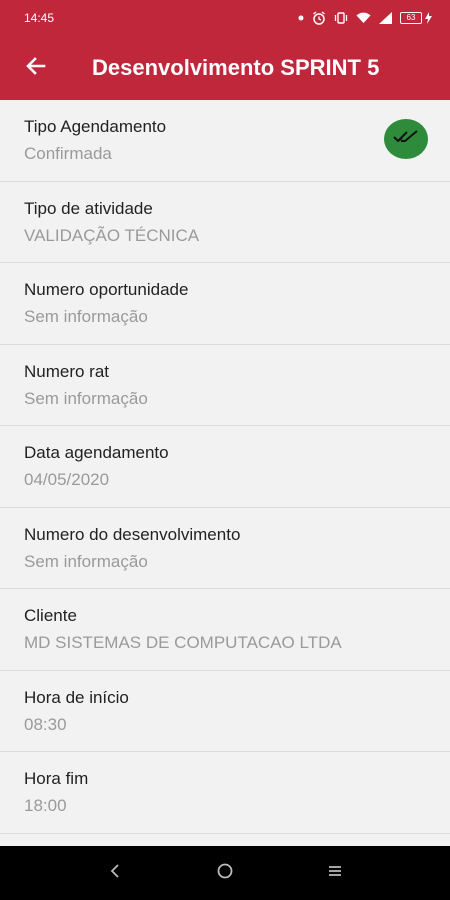 This screenshot has width=450, height=900. I want to click on back-button, so click(36, 68).